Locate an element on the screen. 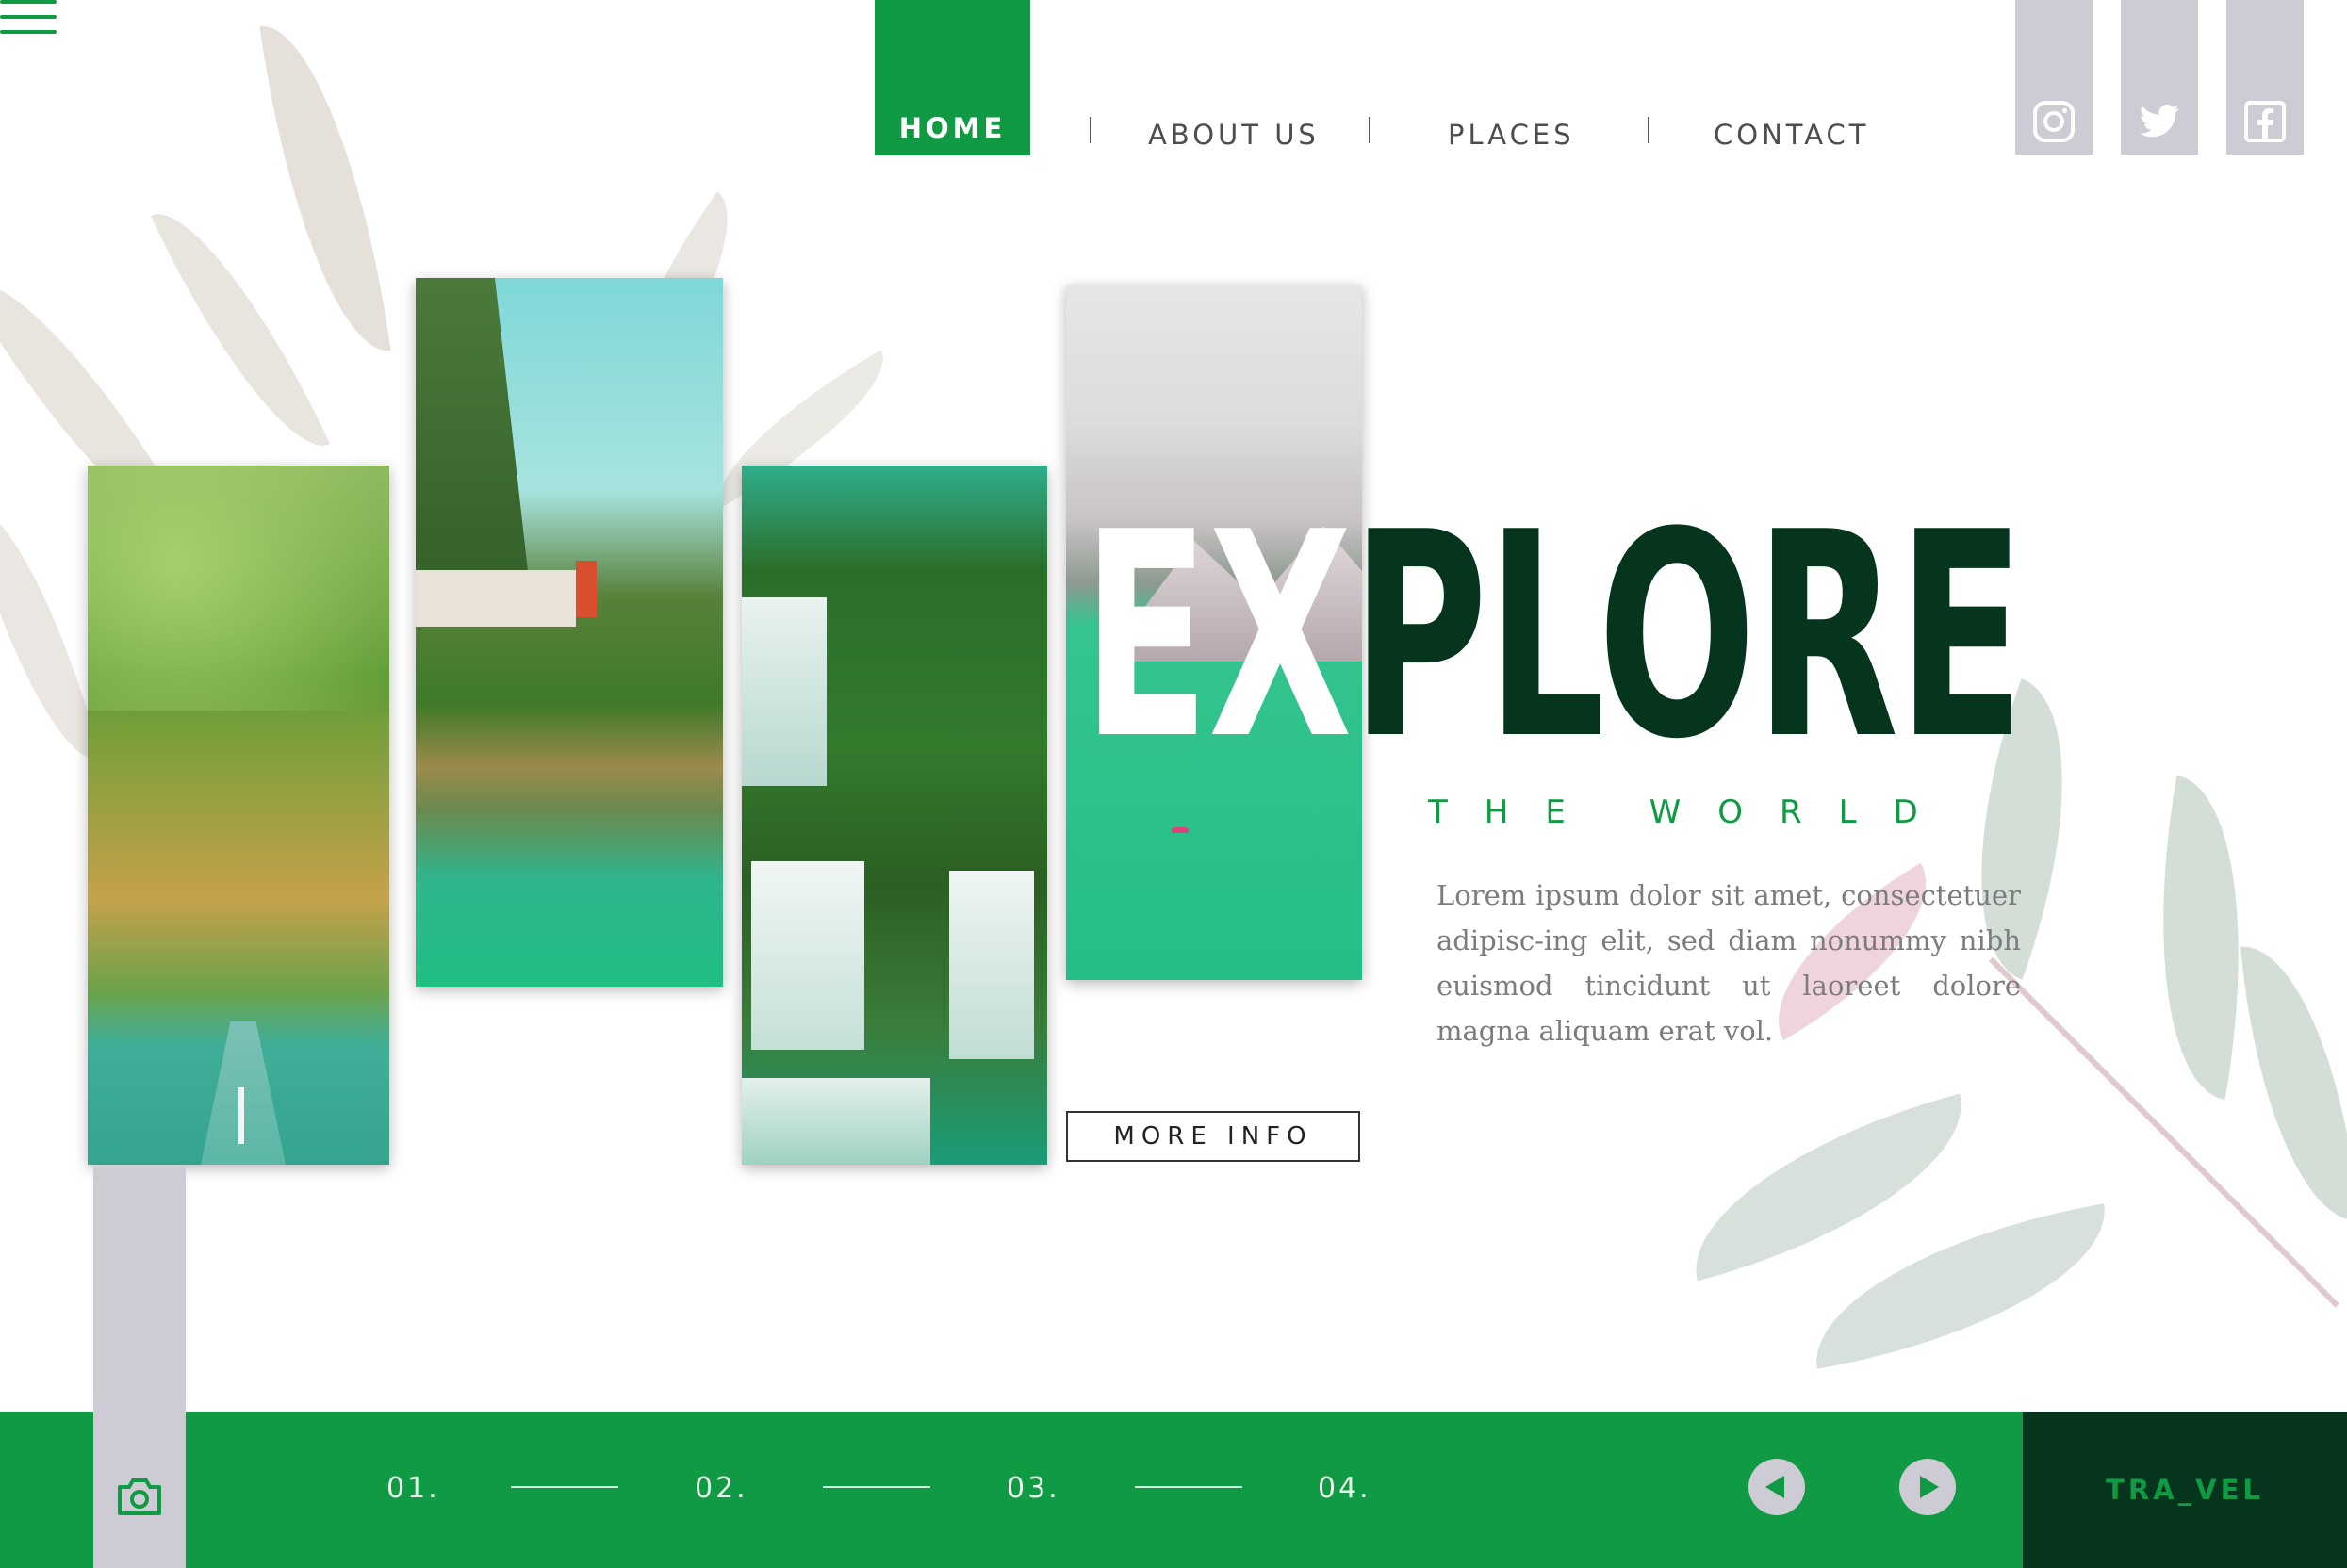 This screenshot has height=1568, width=2347. brand-block: TRA_VEL is located at coordinates (2185, 1490).